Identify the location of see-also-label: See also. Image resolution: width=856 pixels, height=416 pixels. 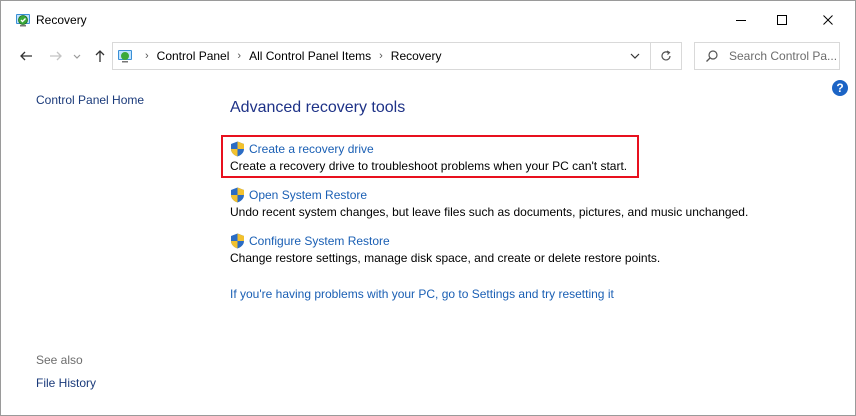
(59, 360).